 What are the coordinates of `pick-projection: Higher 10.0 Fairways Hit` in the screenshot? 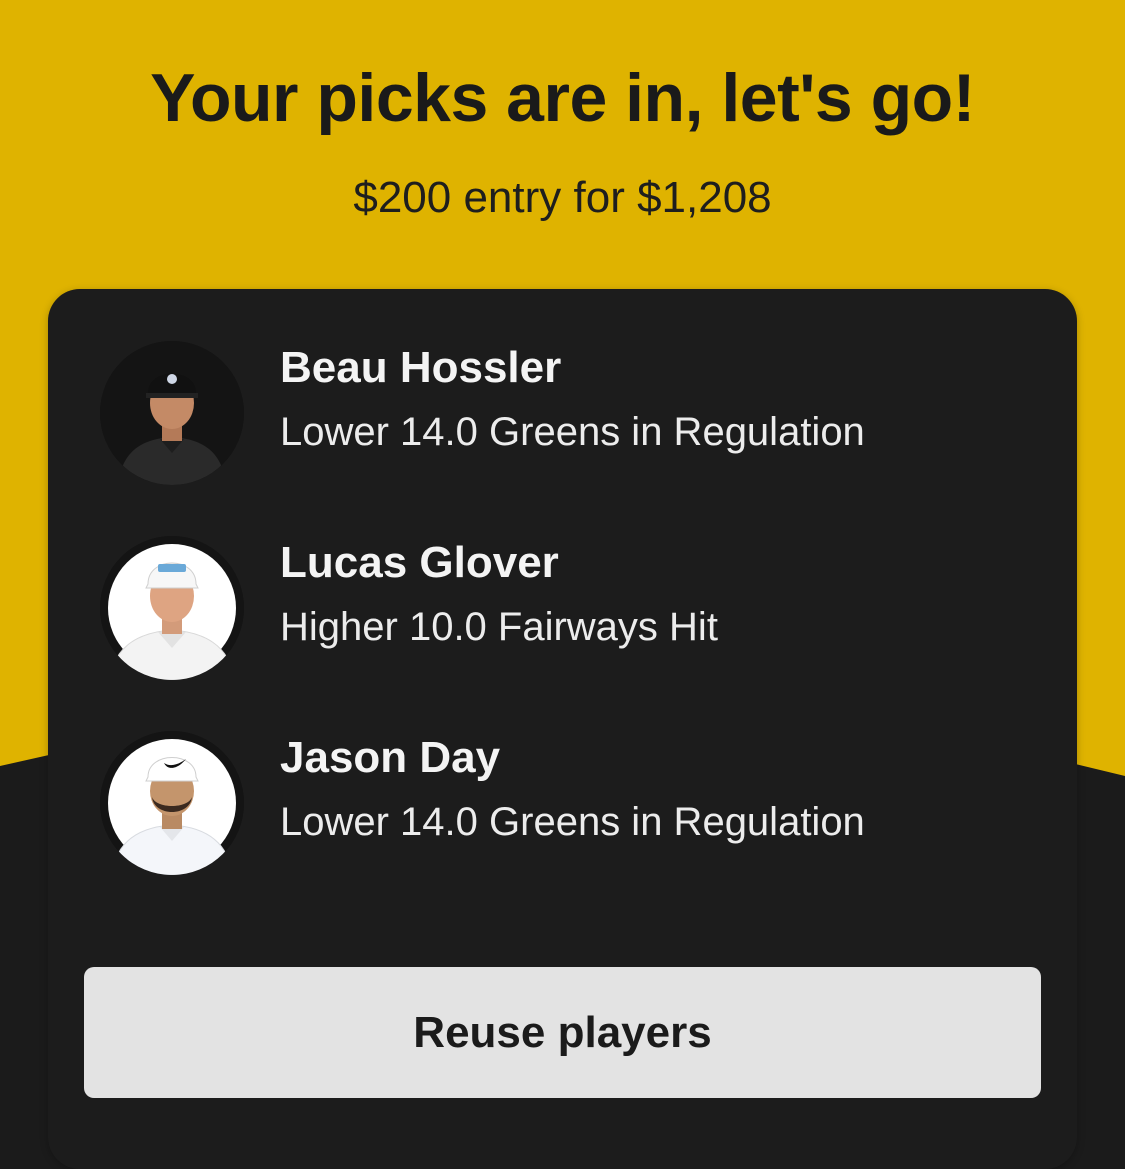 It's located at (499, 627).